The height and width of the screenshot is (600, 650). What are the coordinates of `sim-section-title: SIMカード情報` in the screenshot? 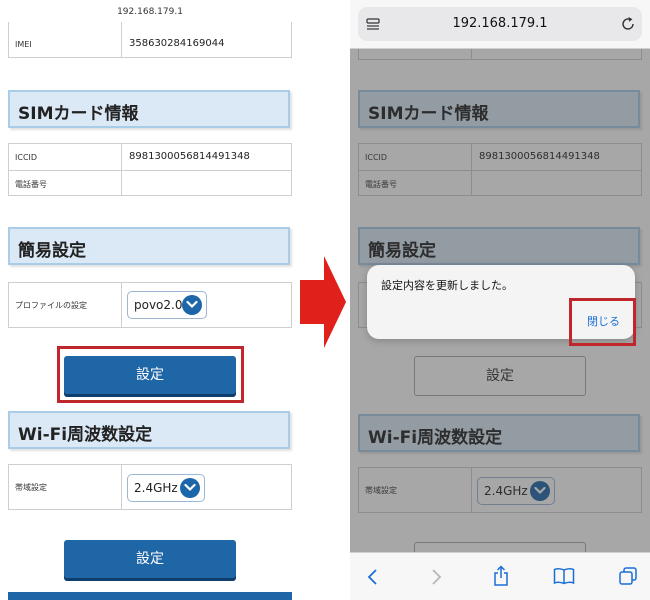 It's located at (78, 114).